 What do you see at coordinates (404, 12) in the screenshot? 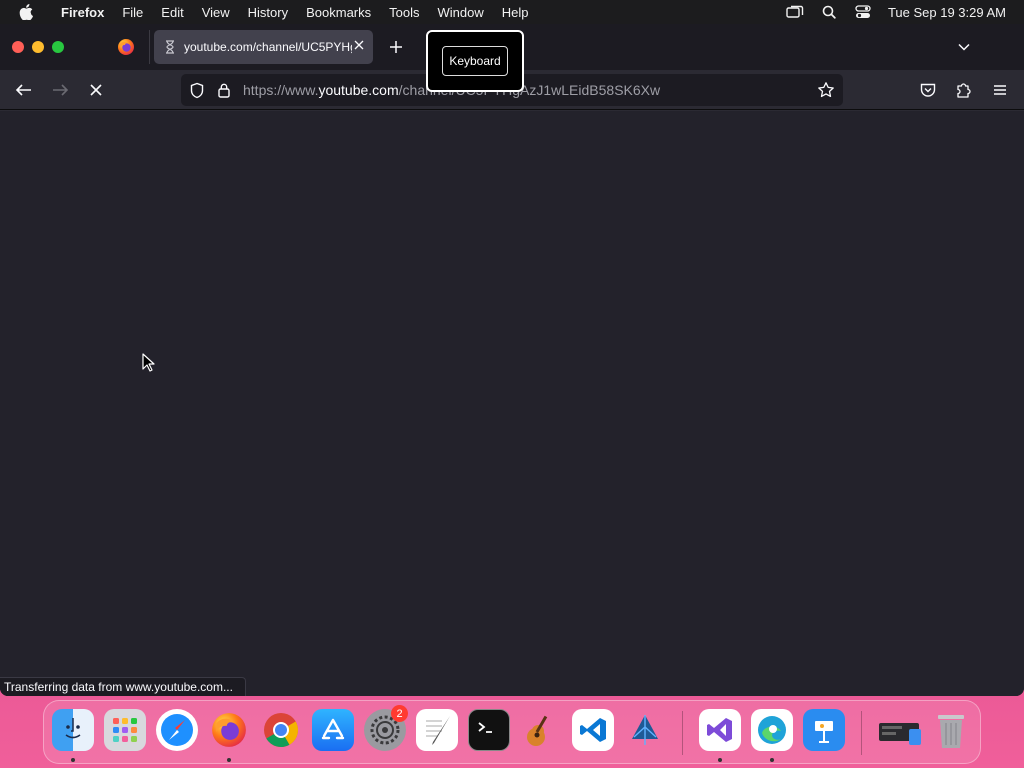
I see `menu-tools: Tools` at bounding box center [404, 12].